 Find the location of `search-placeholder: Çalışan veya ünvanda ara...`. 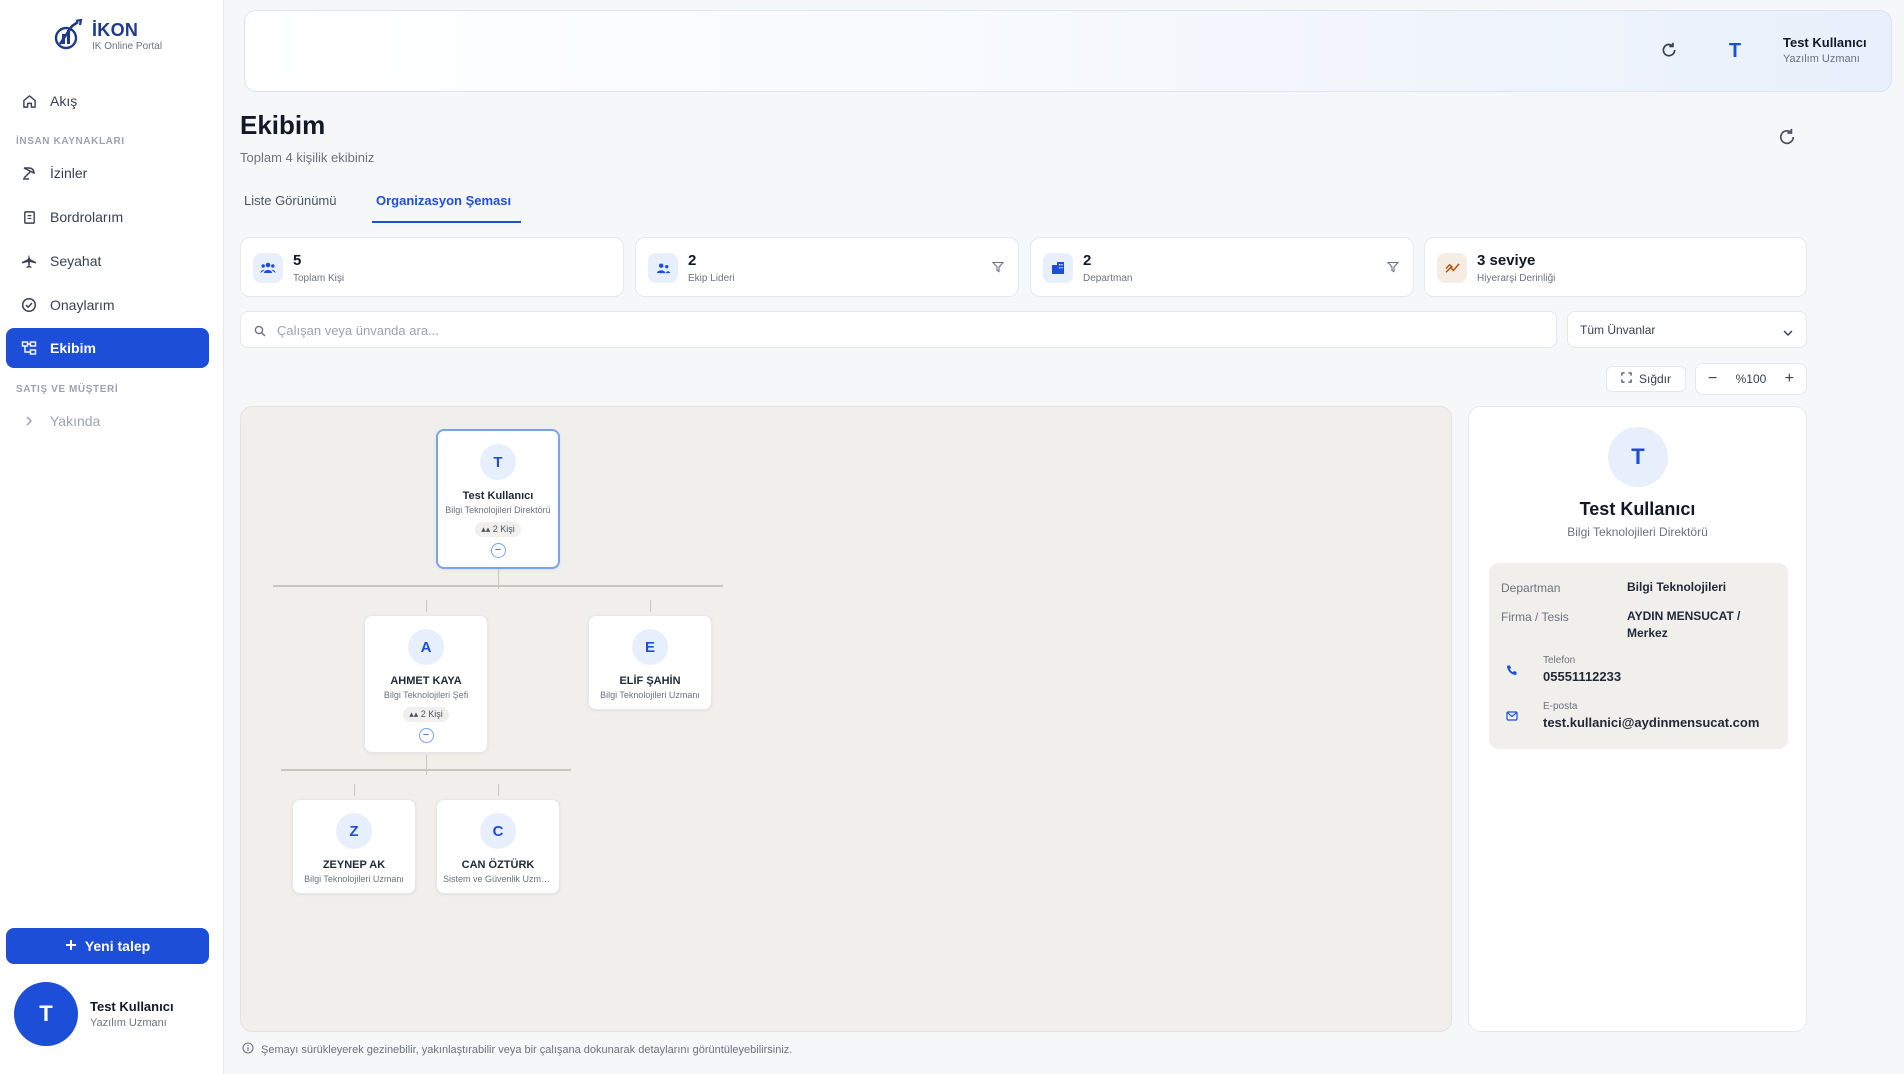

search-placeholder: Çalışan veya ünvanda ara... is located at coordinates (358, 330).